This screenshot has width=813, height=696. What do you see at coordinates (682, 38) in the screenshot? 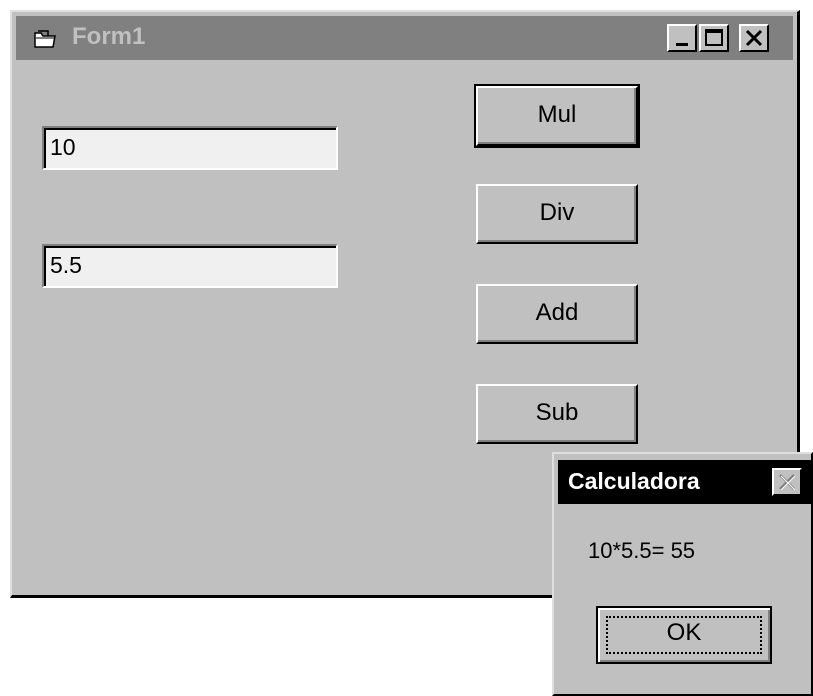
I see `minimize-button` at bounding box center [682, 38].